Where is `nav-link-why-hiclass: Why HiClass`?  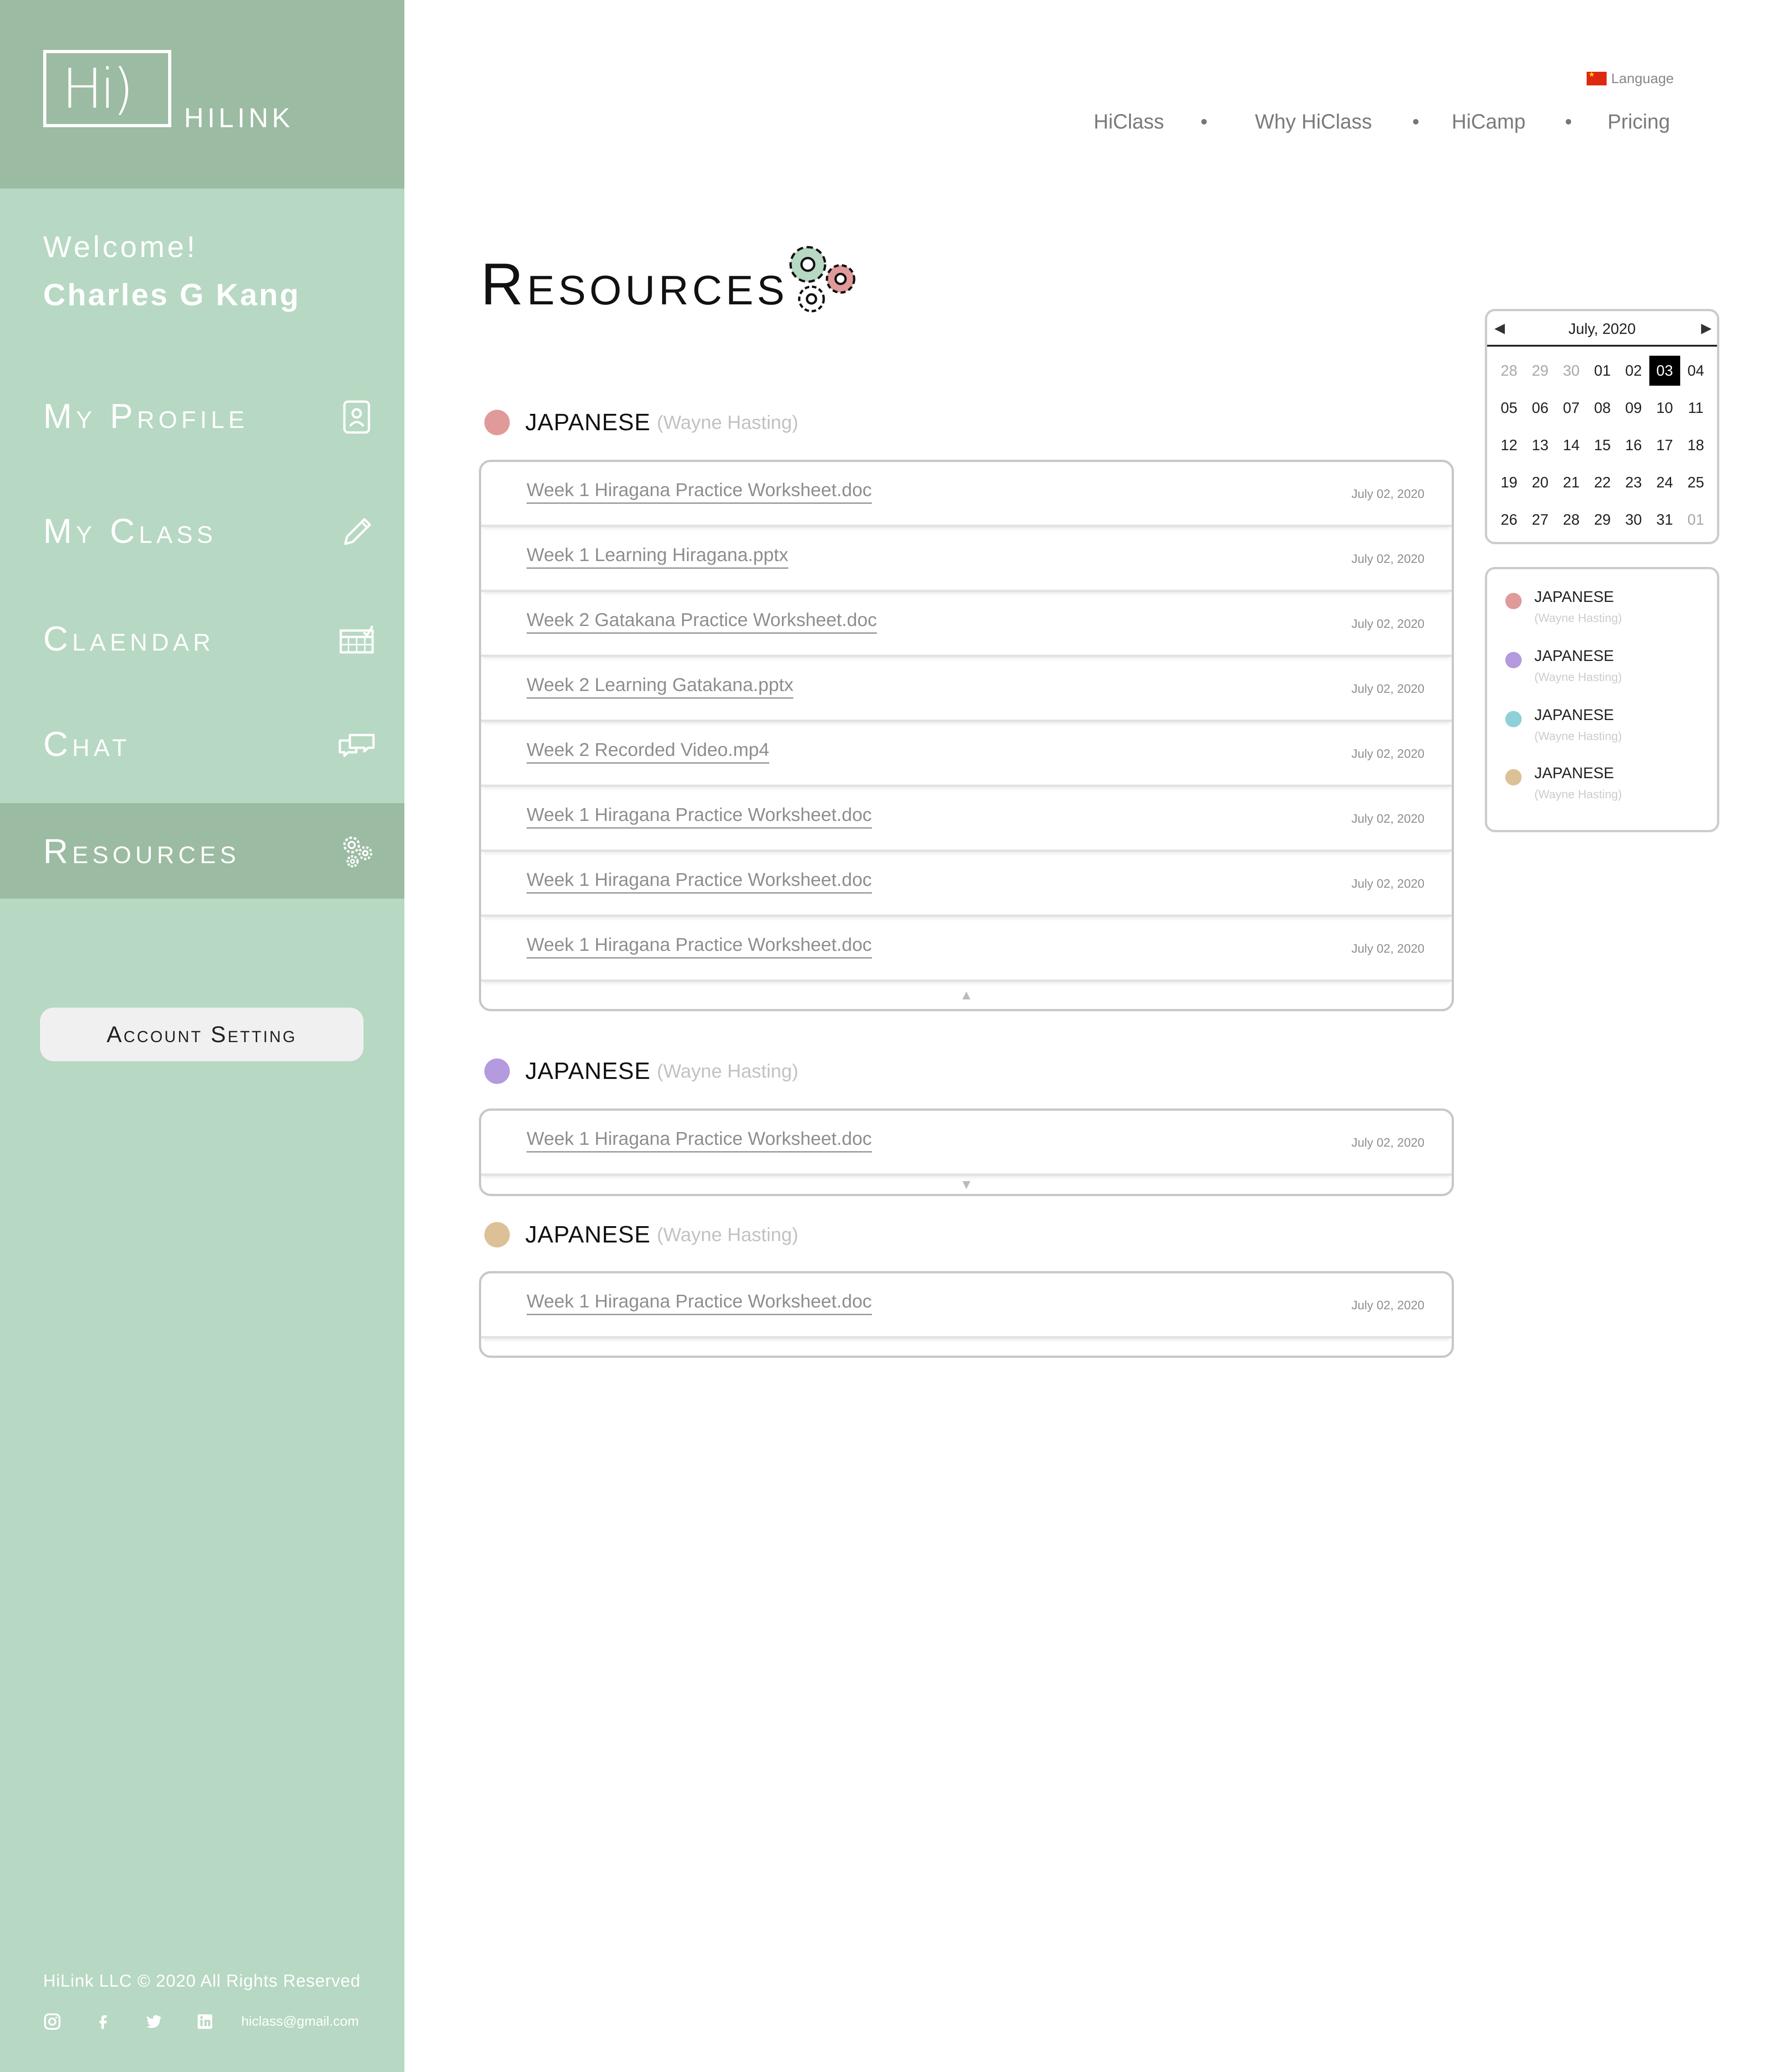 nav-link-why-hiclass: Why HiClass is located at coordinates (1313, 122).